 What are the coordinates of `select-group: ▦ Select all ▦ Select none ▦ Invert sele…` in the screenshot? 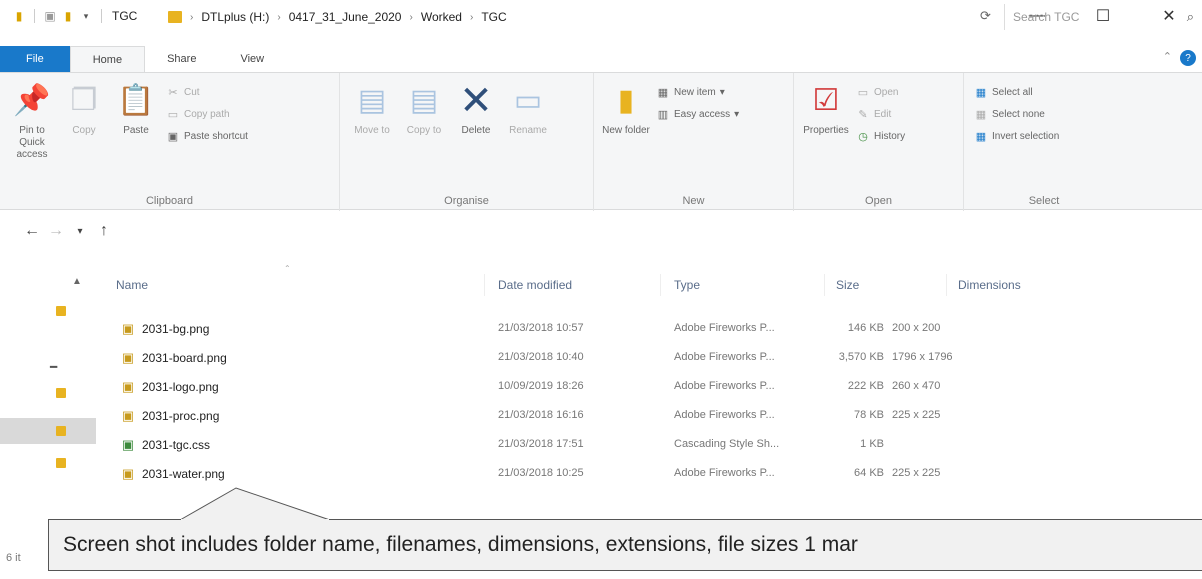 It's located at (1044, 142).